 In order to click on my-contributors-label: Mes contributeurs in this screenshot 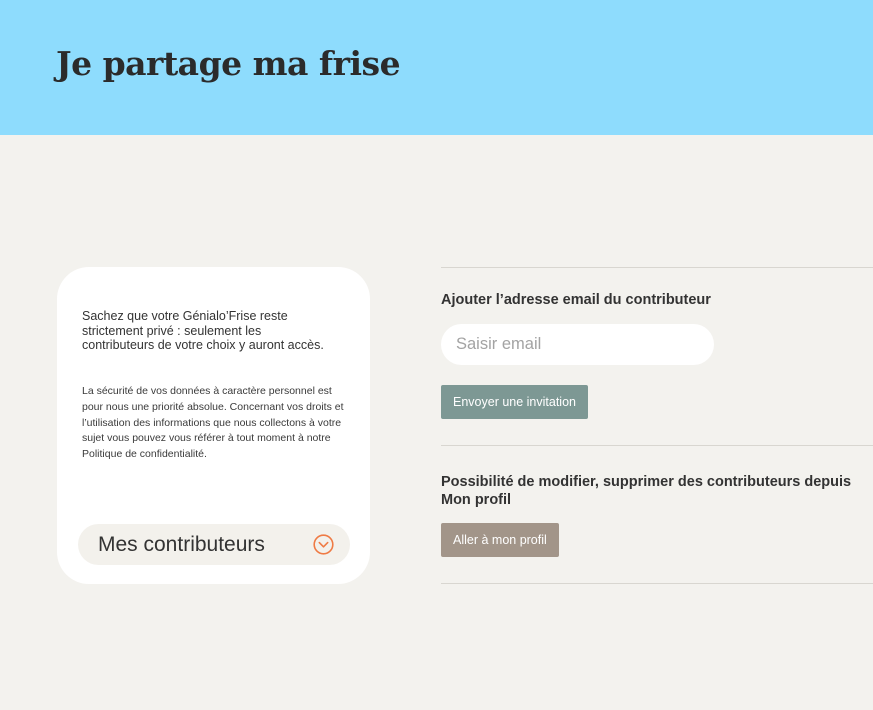, I will do `click(181, 544)`.